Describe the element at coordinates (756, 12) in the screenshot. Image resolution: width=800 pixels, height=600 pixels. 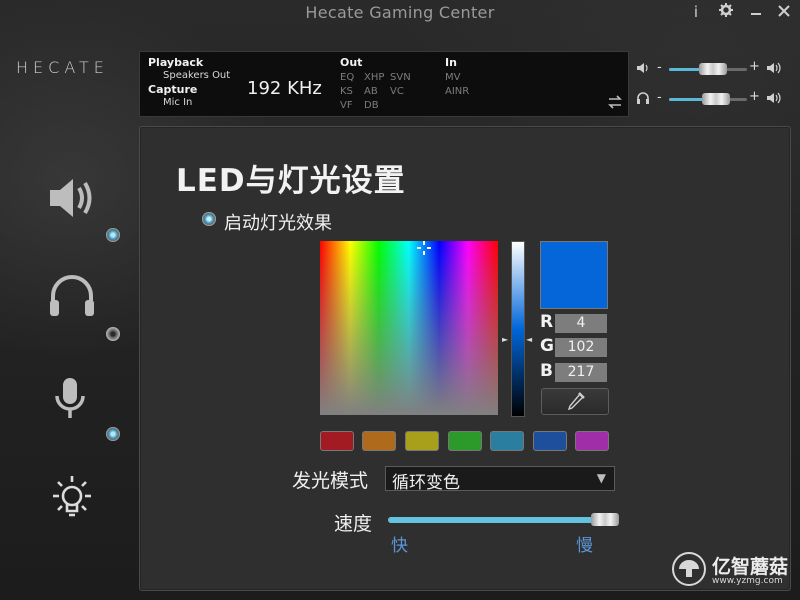
I see `minimize-icon` at that location.